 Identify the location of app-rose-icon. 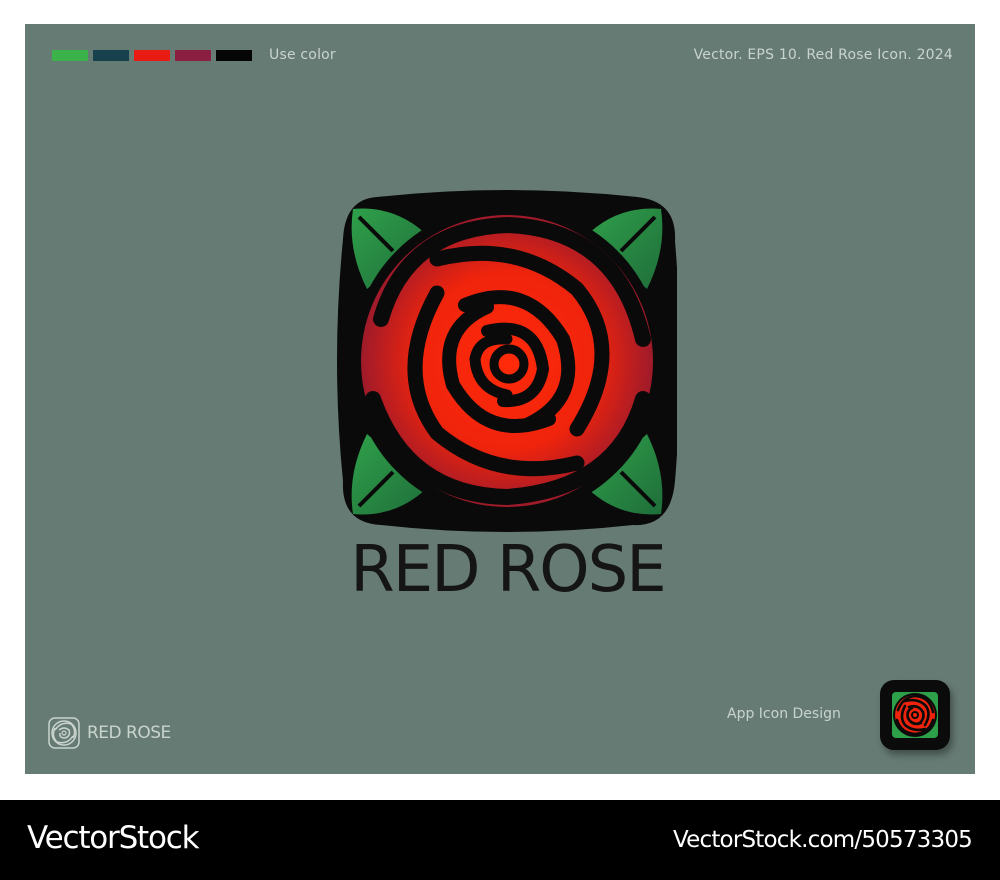
(915, 715).